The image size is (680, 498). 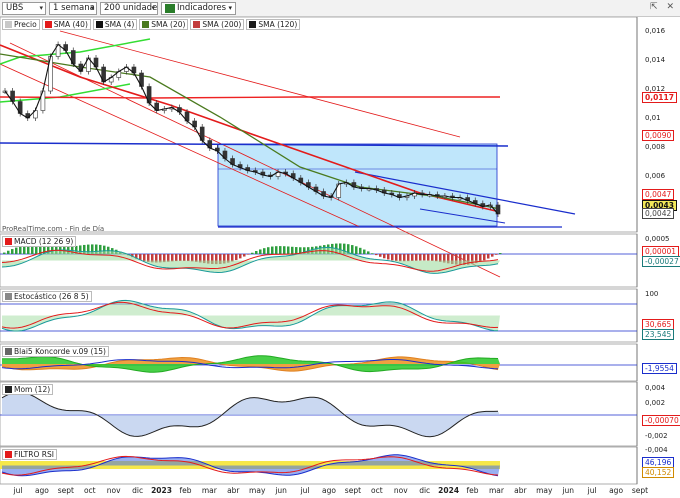 I want to click on legend-item: SMA (40), so click(x=66, y=24).